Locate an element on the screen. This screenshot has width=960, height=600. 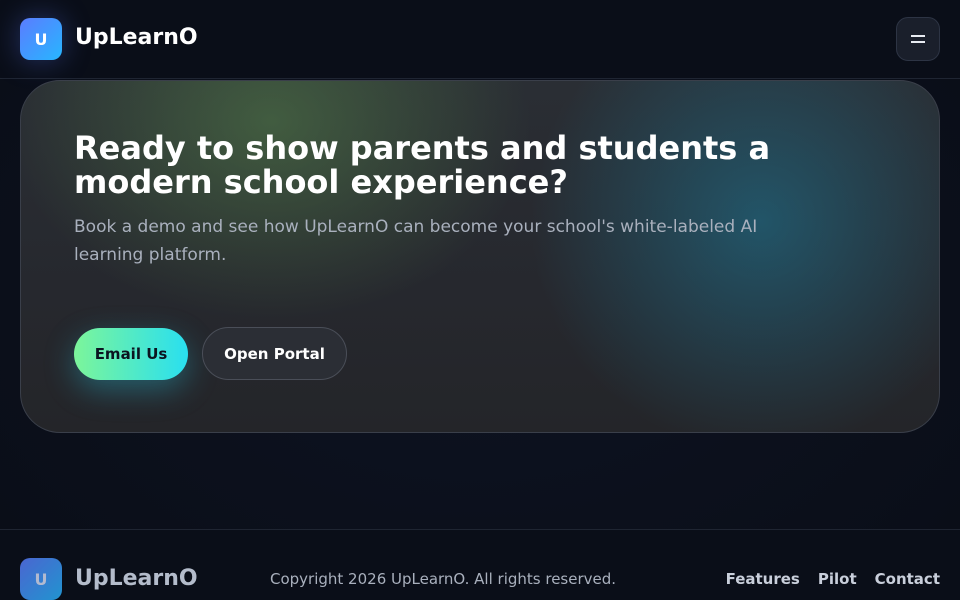
menu-button is located at coordinates (918, 39).